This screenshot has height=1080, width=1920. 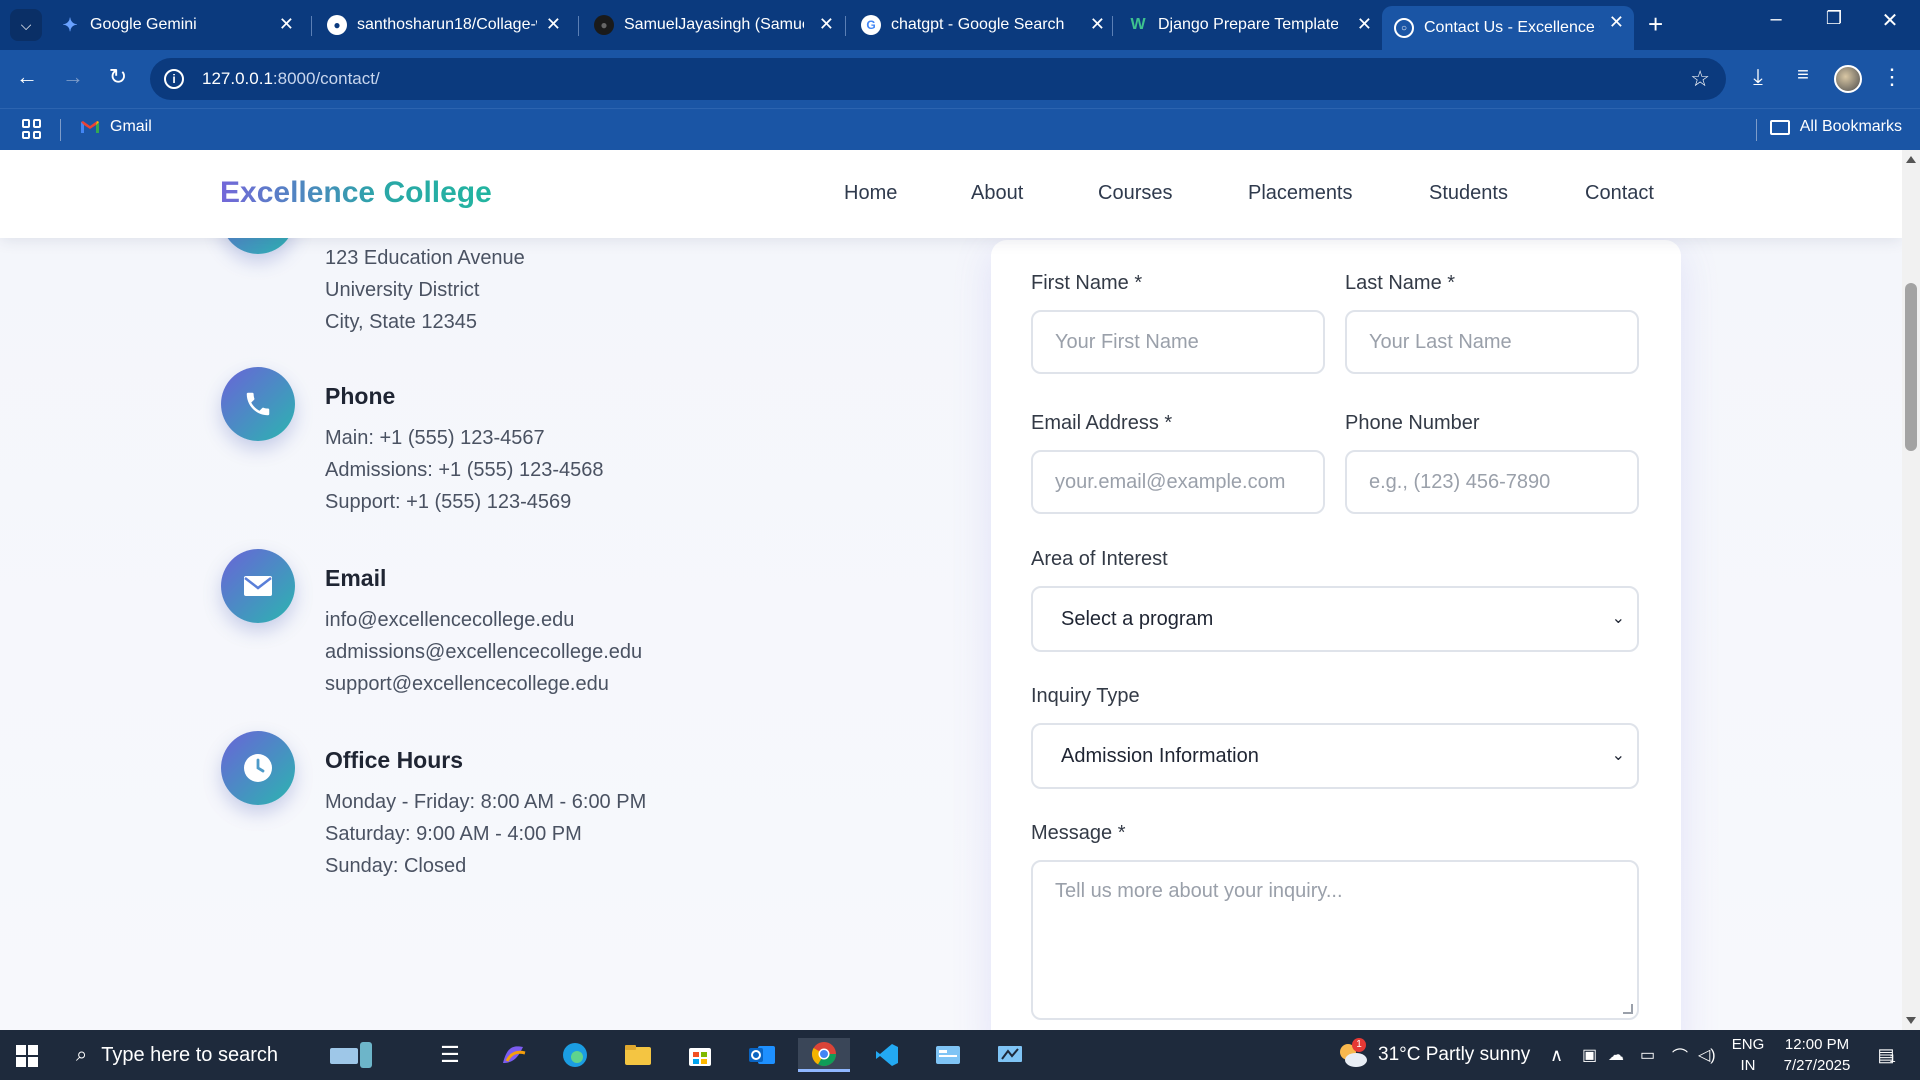 I want to click on taskbar-search: ⌕ Type here to search, so click(x=185, y=1055).